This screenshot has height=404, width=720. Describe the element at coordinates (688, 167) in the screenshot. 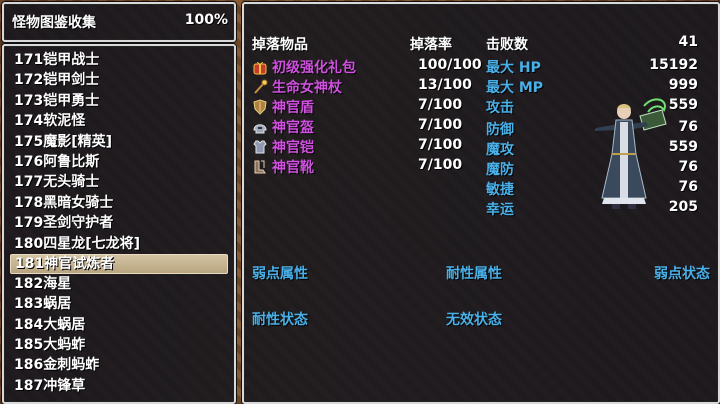

I see `stat-value-magic-defense: 76` at that location.